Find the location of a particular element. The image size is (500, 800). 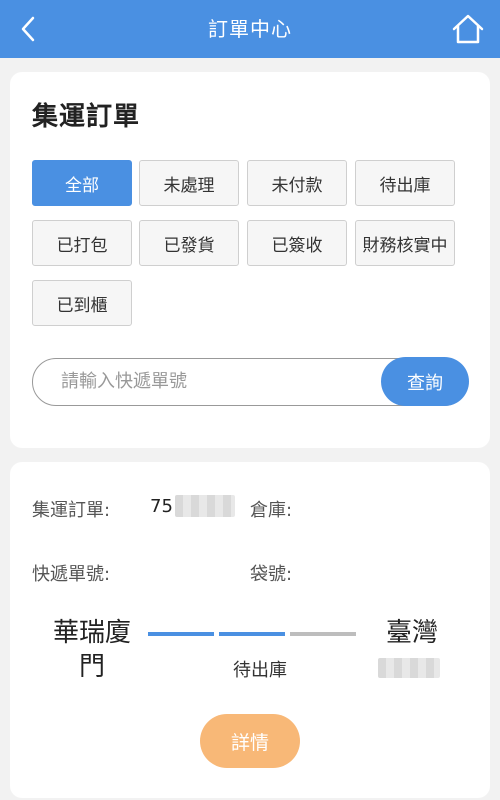

home-icon is located at coordinates (468, 29).